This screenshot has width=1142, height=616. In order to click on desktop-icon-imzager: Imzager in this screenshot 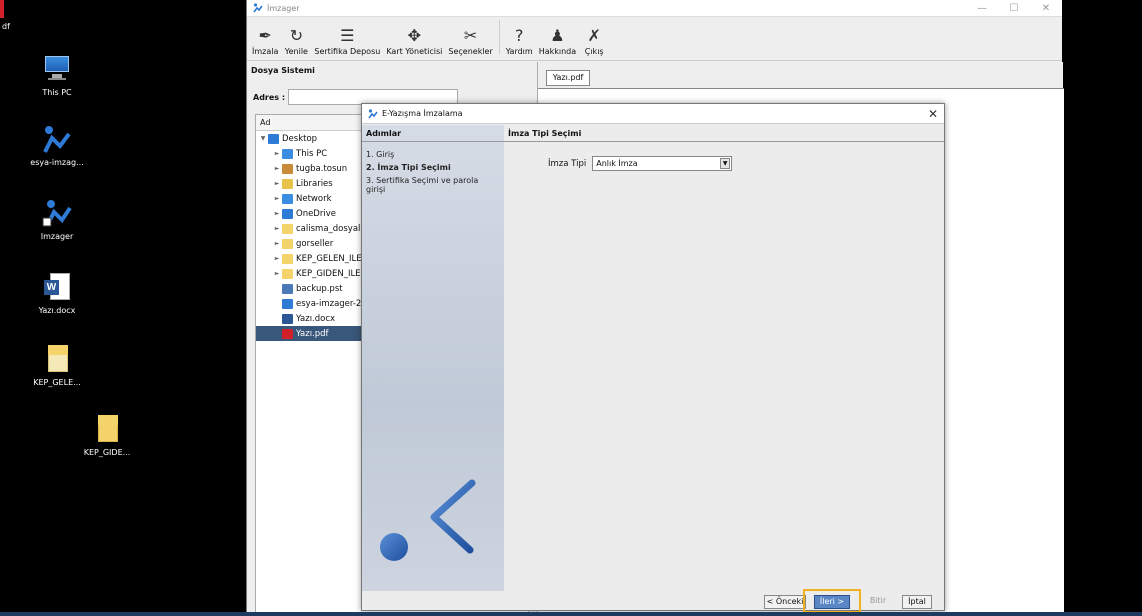, I will do `click(57, 219)`.